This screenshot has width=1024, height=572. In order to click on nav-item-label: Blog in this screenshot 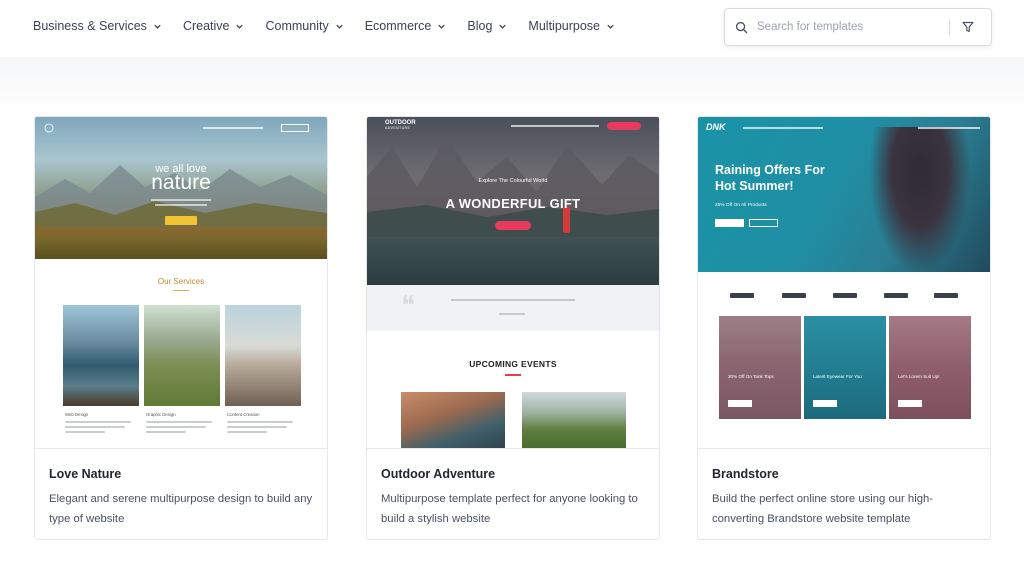, I will do `click(480, 26)`.